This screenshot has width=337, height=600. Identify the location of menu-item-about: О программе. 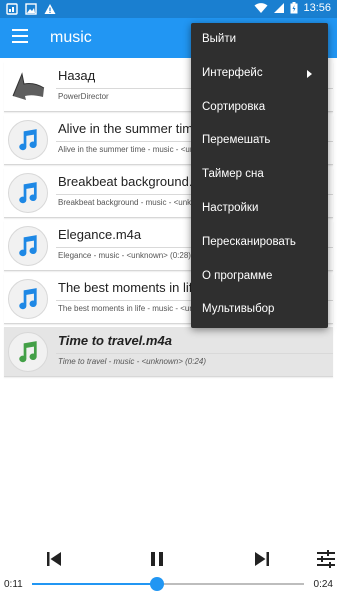
(259, 277).